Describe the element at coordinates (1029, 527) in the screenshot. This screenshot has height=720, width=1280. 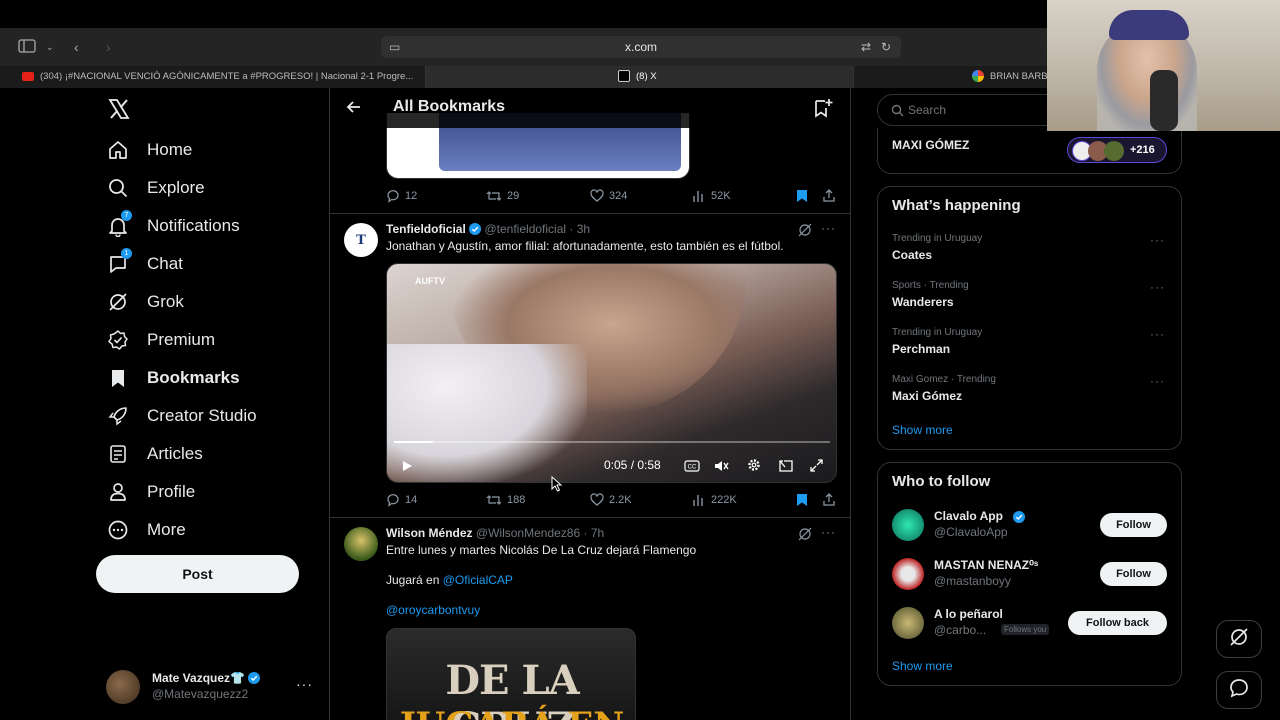
I see `follow-suggestion: Clavalo App @ClavaloApp Follow` at that location.